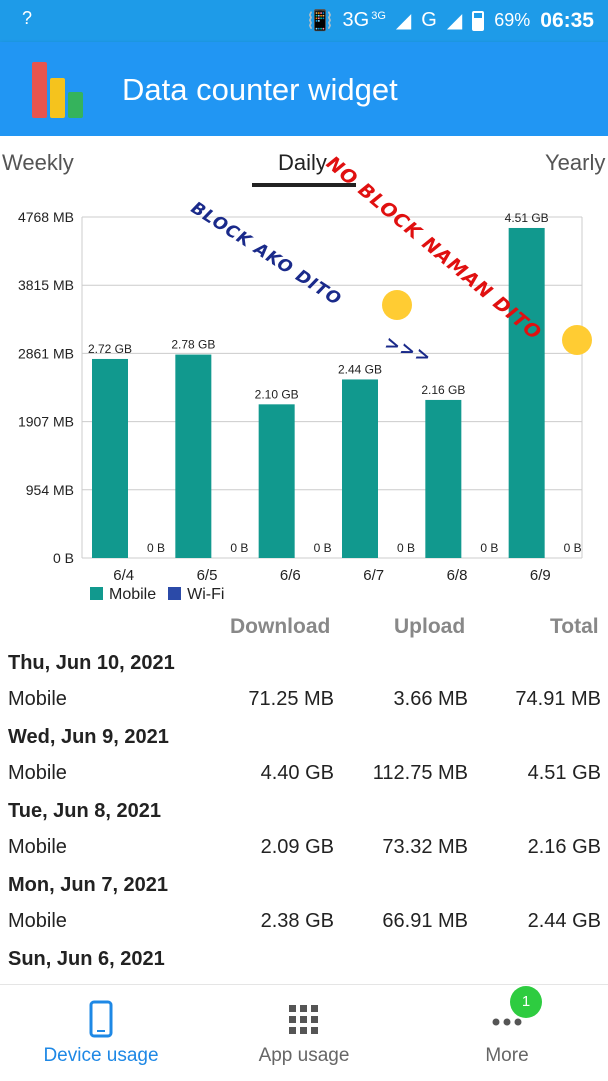 This screenshot has height=1081, width=608. I want to click on network-type-label: 3G, so click(356, 20).